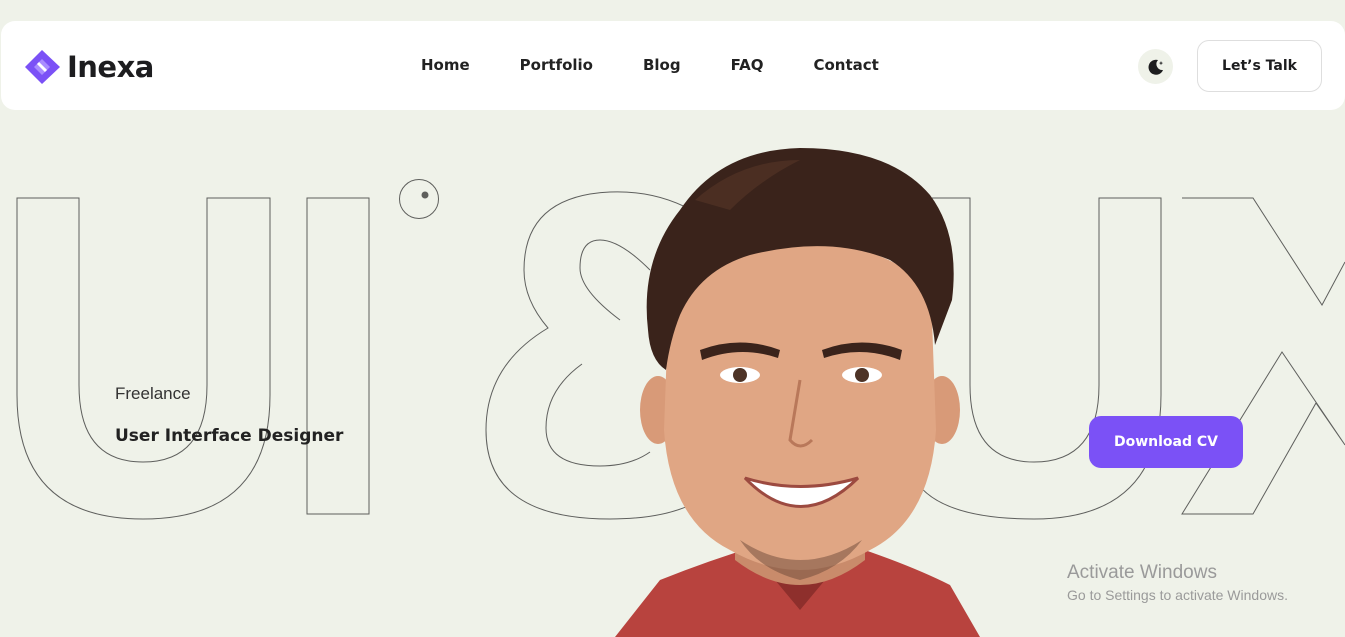  I want to click on logo-mark-icon, so click(42, 67).